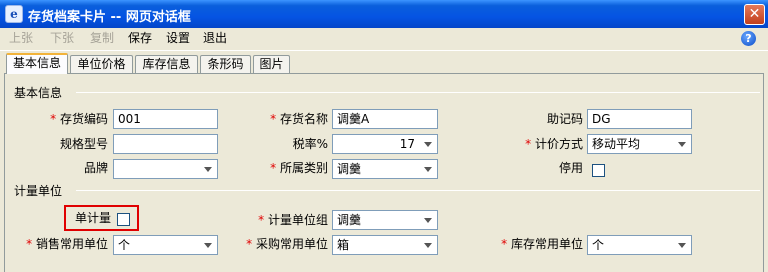  Describe the element at coordinates (79, 119) in the screenshot. I see `code-label: * 存货编码` at that location.